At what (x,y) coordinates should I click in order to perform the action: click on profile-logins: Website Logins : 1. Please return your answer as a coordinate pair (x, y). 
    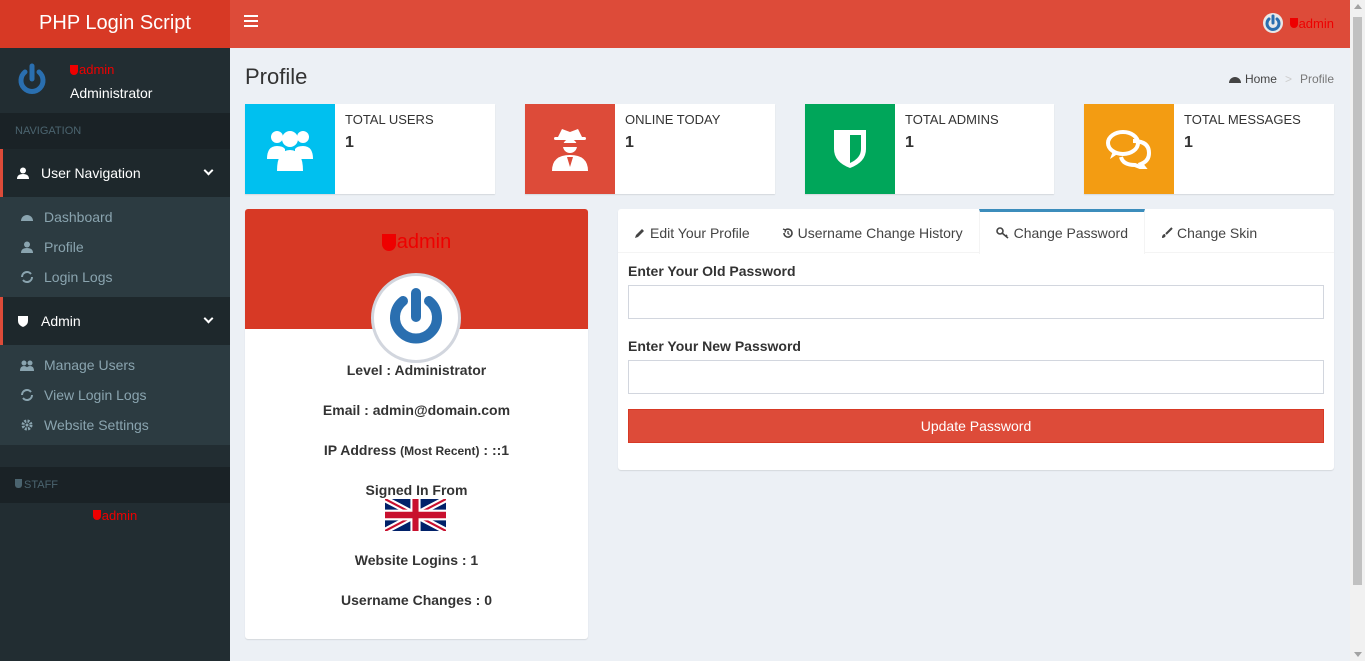
    Looking at the image, I should click on (416, 560).